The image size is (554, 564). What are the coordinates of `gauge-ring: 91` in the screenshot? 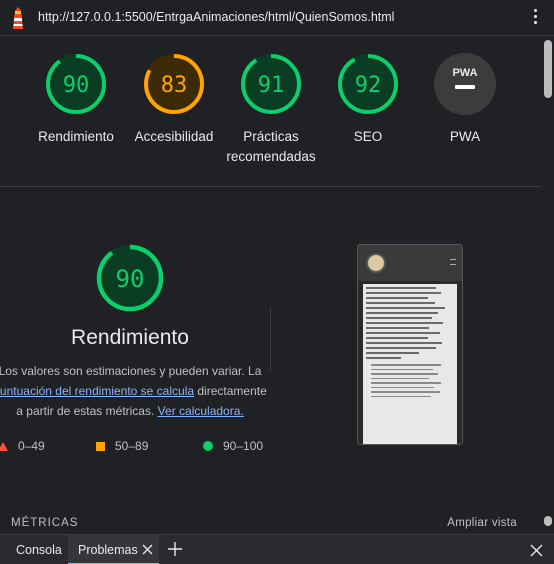 It's located at (271, 84).